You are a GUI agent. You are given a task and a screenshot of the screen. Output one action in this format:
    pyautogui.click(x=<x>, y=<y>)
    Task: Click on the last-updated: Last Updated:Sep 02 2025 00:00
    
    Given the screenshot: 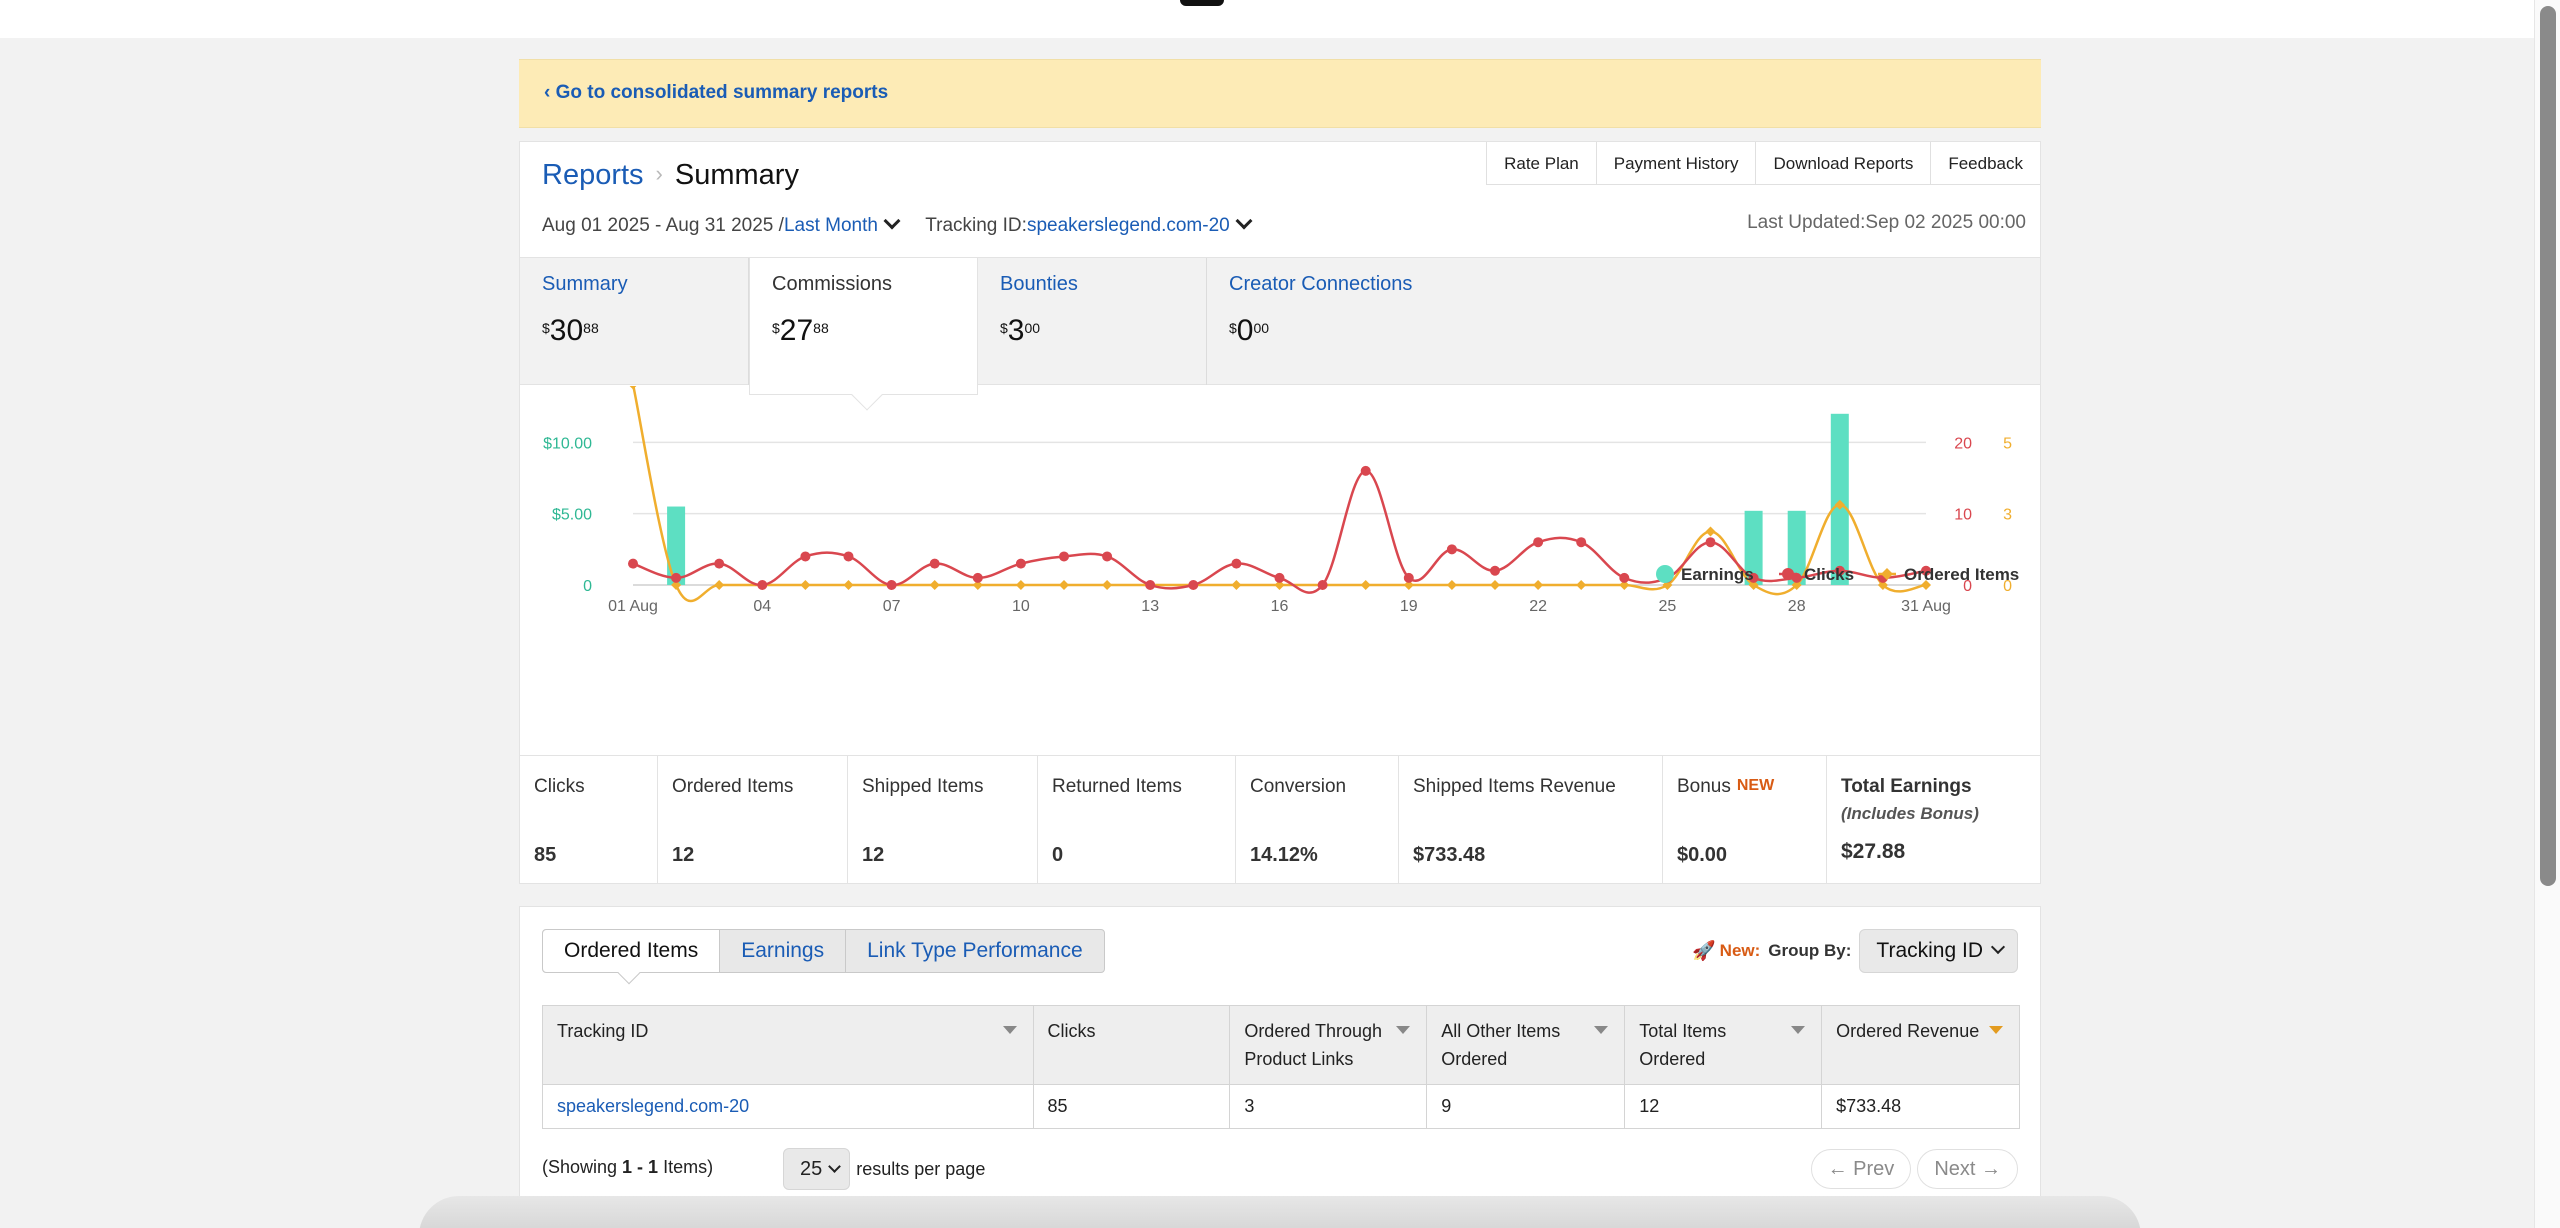 What is the action you would take?
    pyautogui.click(x=1886, y=222)
    